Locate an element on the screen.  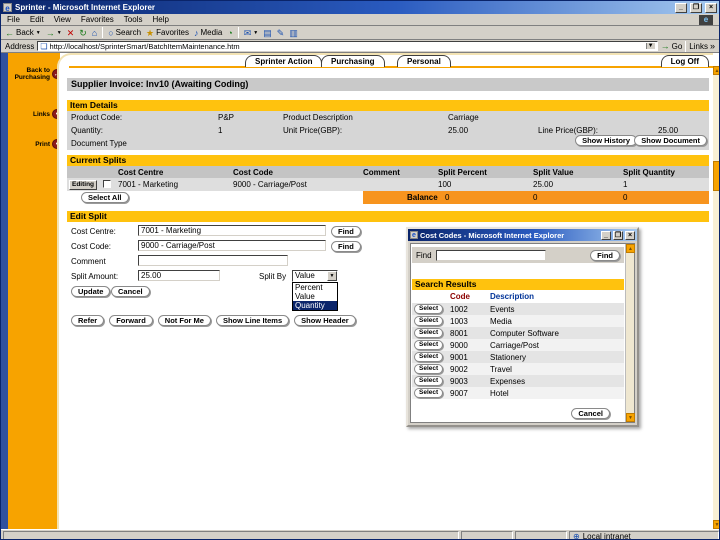
search-button: ○ Search is located at coordinates (124, 33).